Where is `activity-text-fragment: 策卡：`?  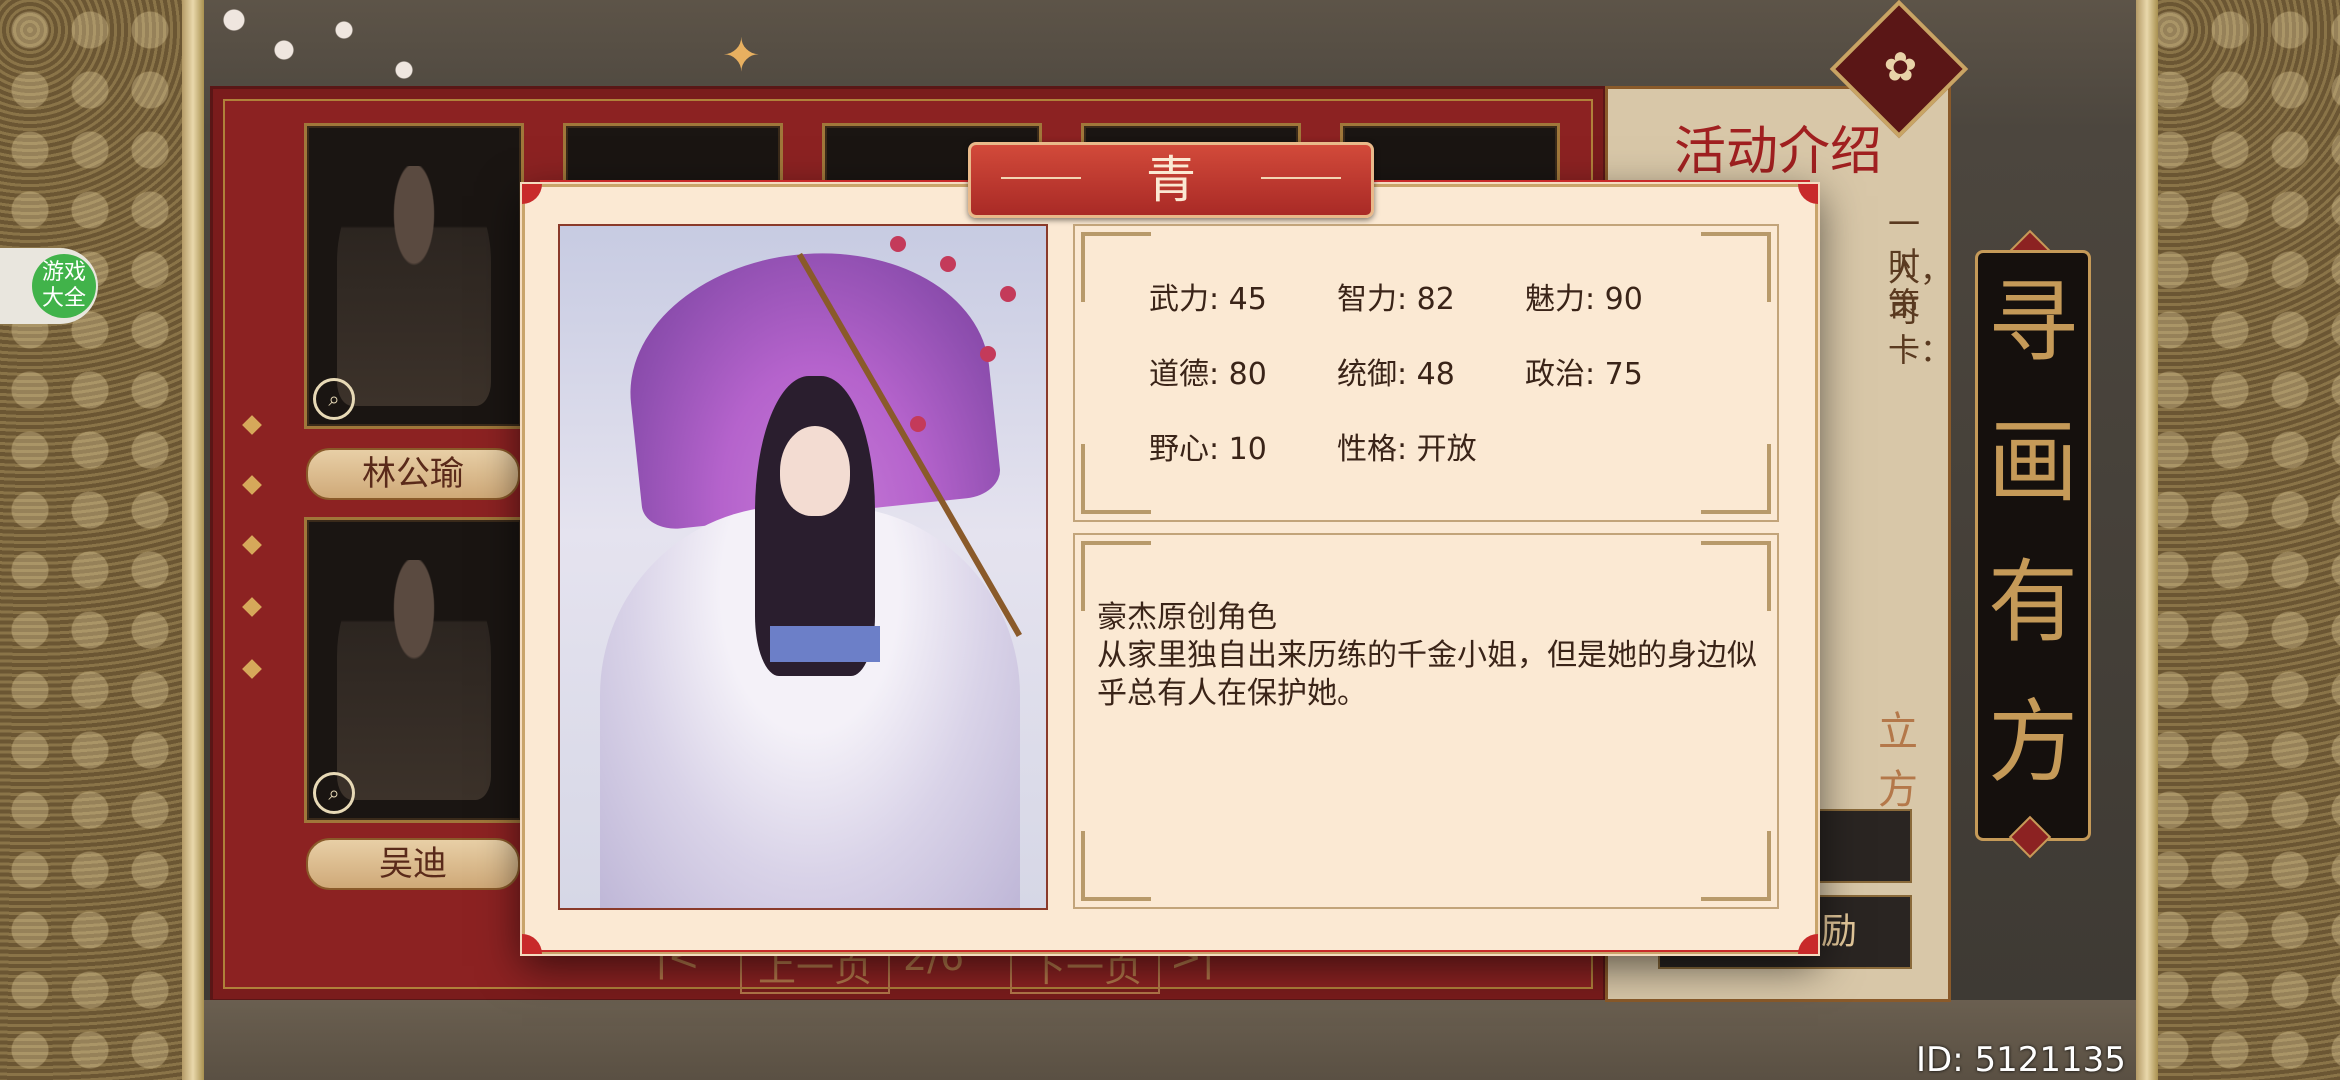
activity-text-fragment: 策卡： is located at coordinates (1920, 327).